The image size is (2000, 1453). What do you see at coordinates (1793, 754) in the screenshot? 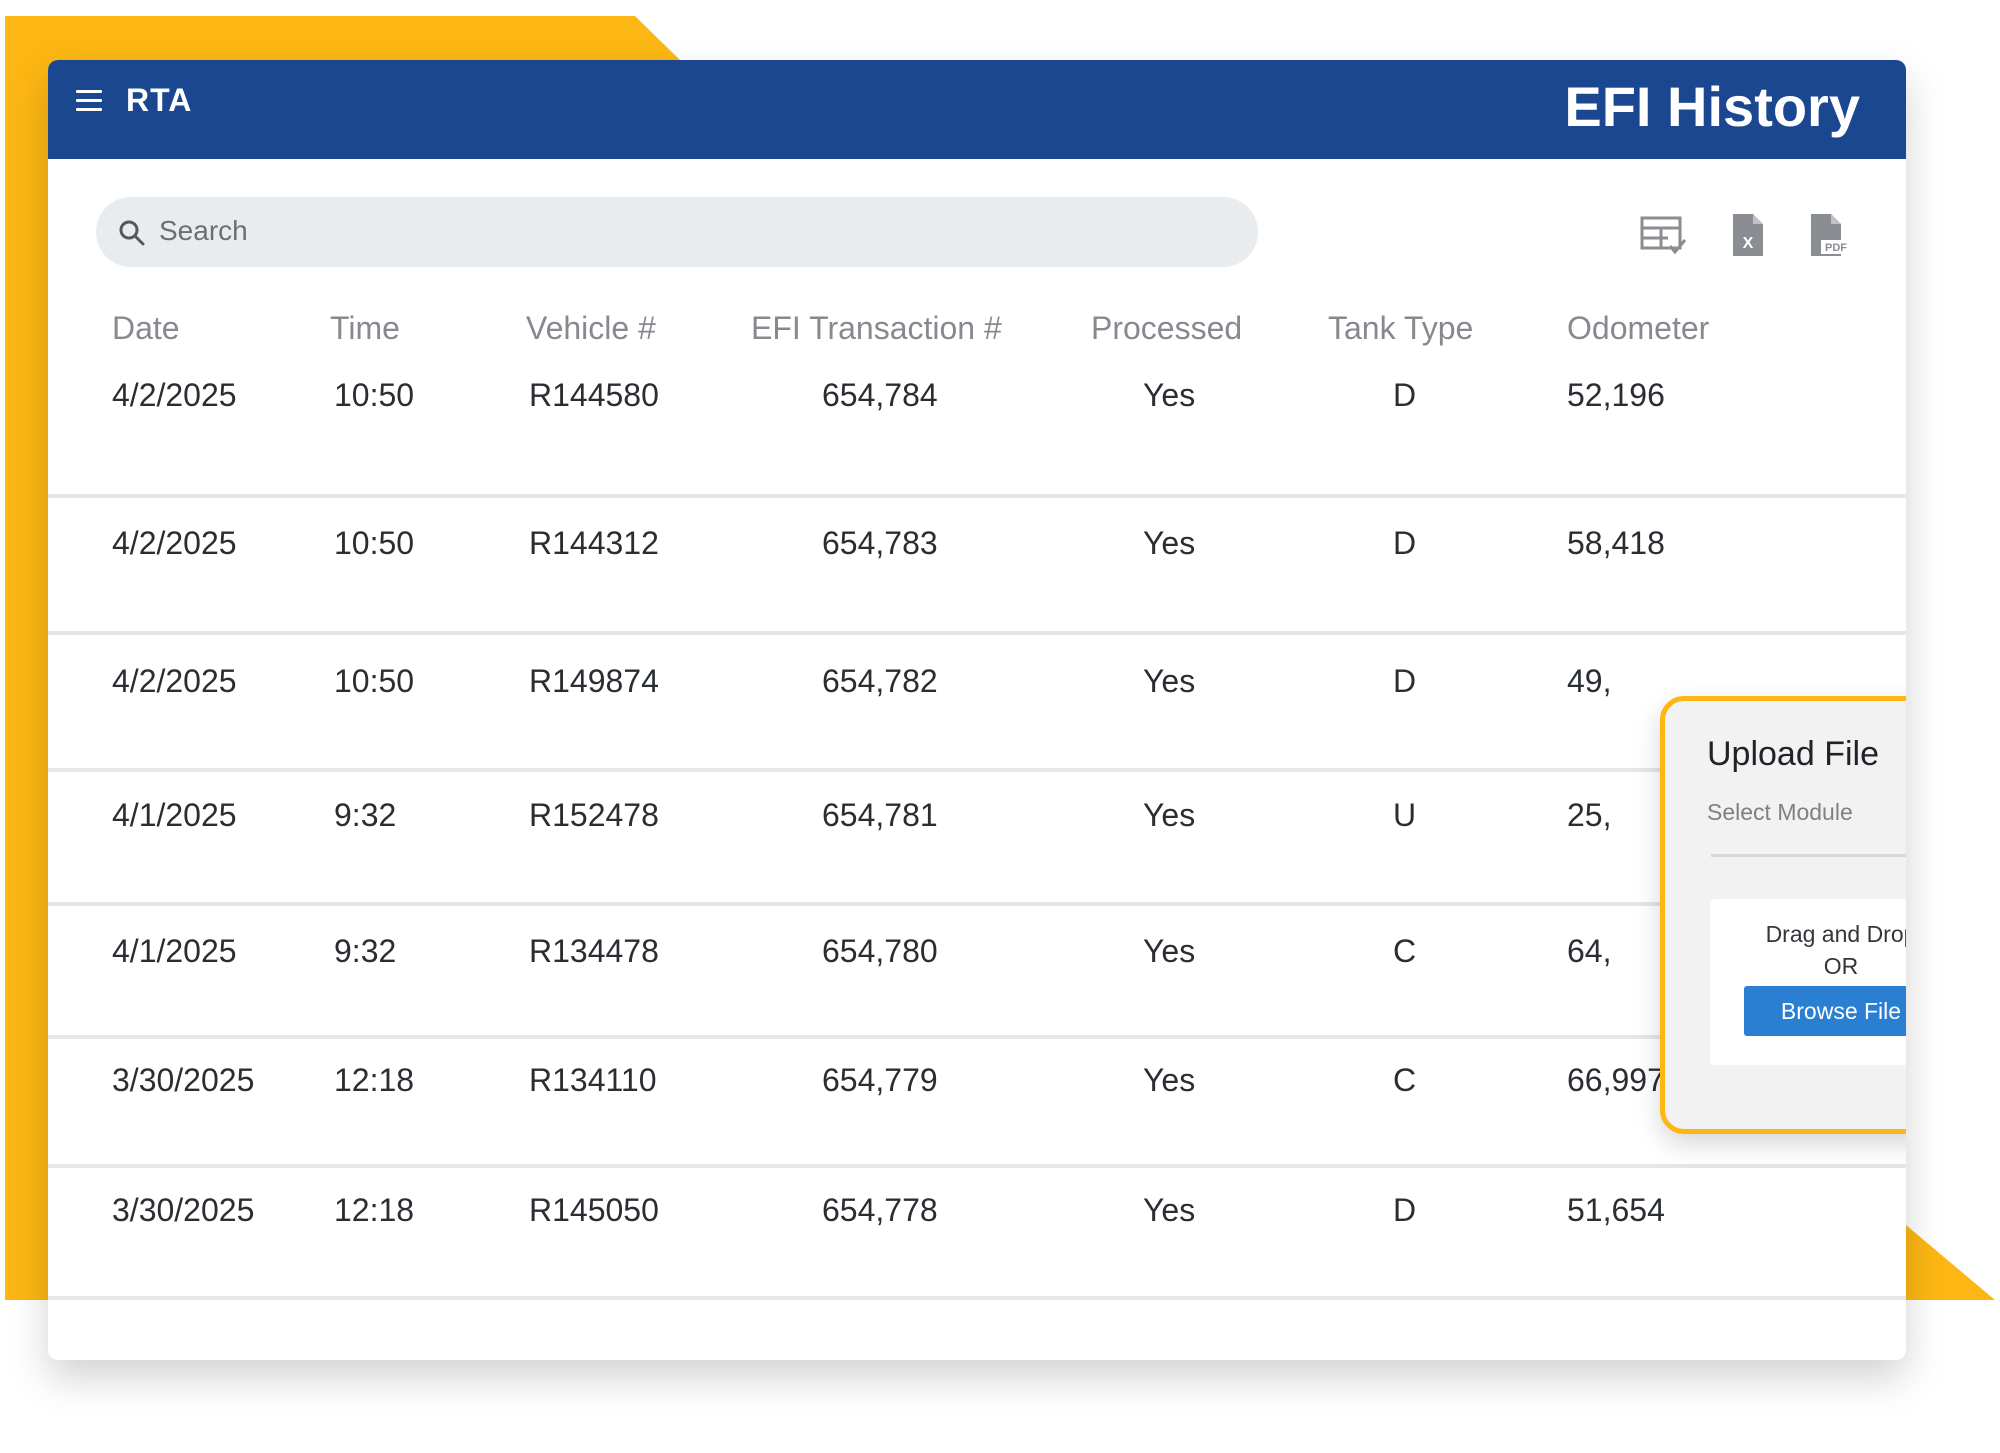
I see `upload-title: Upload File` at bounding box center [1793, 754].